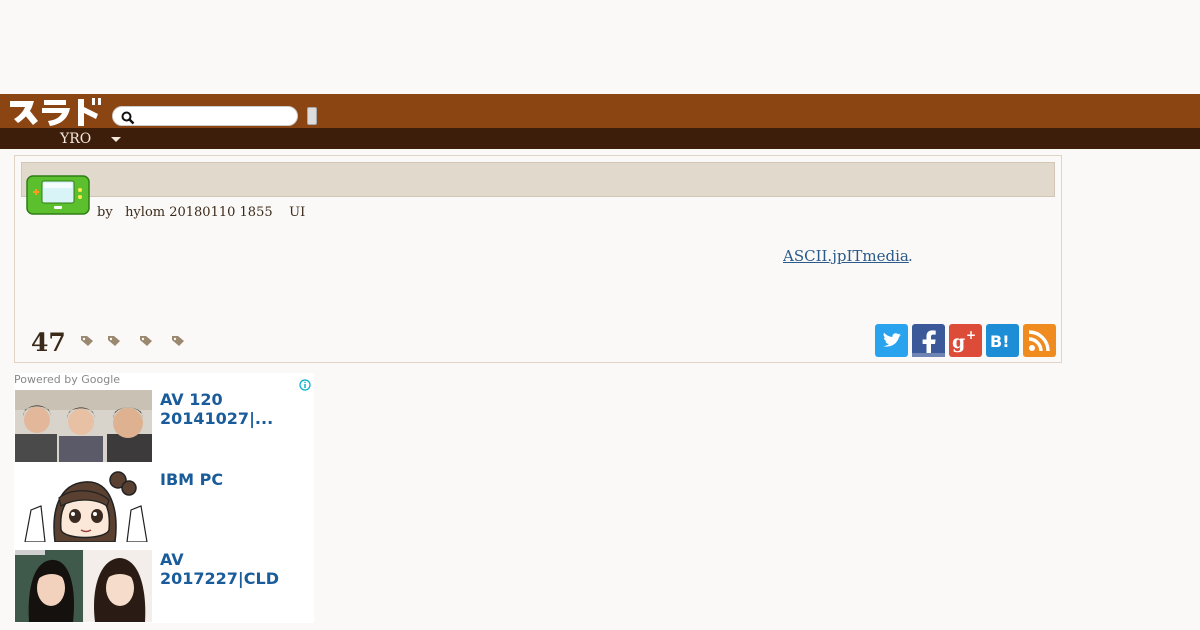 This screenshot has height=630, width=1200. What do you see at coordinates (48, 342) in the screenshot?
I see `comment-count: 47` at bounding box center [48, 342].